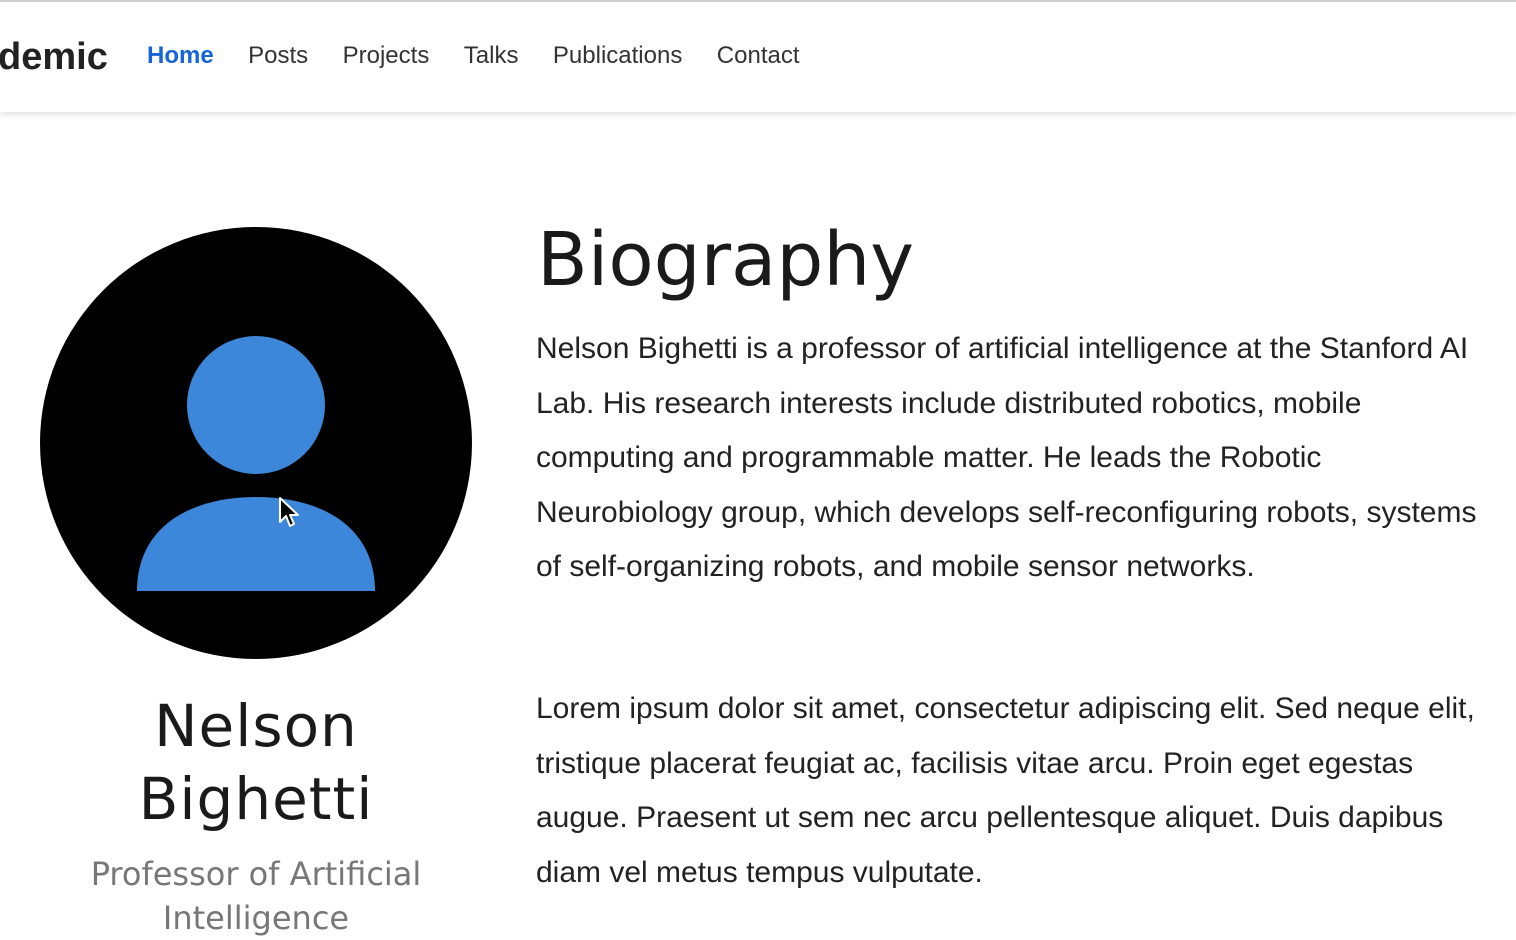  I want to click on nav-link-contact: Contact, so click(758, 56).